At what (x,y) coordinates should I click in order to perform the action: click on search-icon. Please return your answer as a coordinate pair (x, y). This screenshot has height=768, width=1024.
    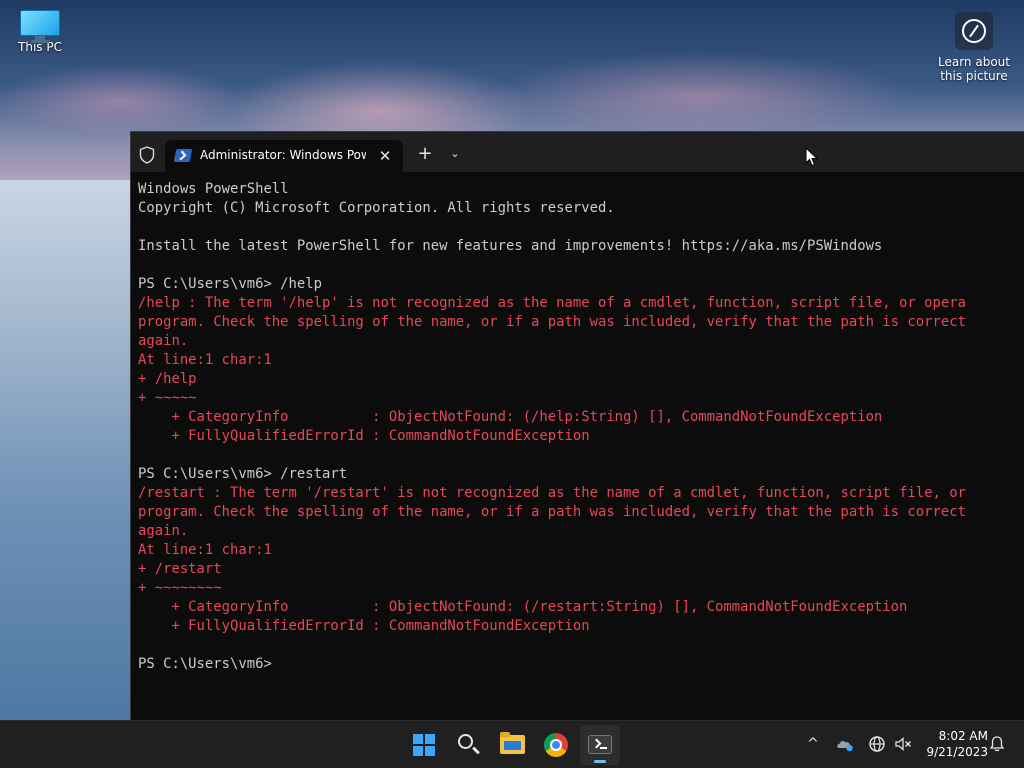
    Looking at the image, I should click on (465, 741).